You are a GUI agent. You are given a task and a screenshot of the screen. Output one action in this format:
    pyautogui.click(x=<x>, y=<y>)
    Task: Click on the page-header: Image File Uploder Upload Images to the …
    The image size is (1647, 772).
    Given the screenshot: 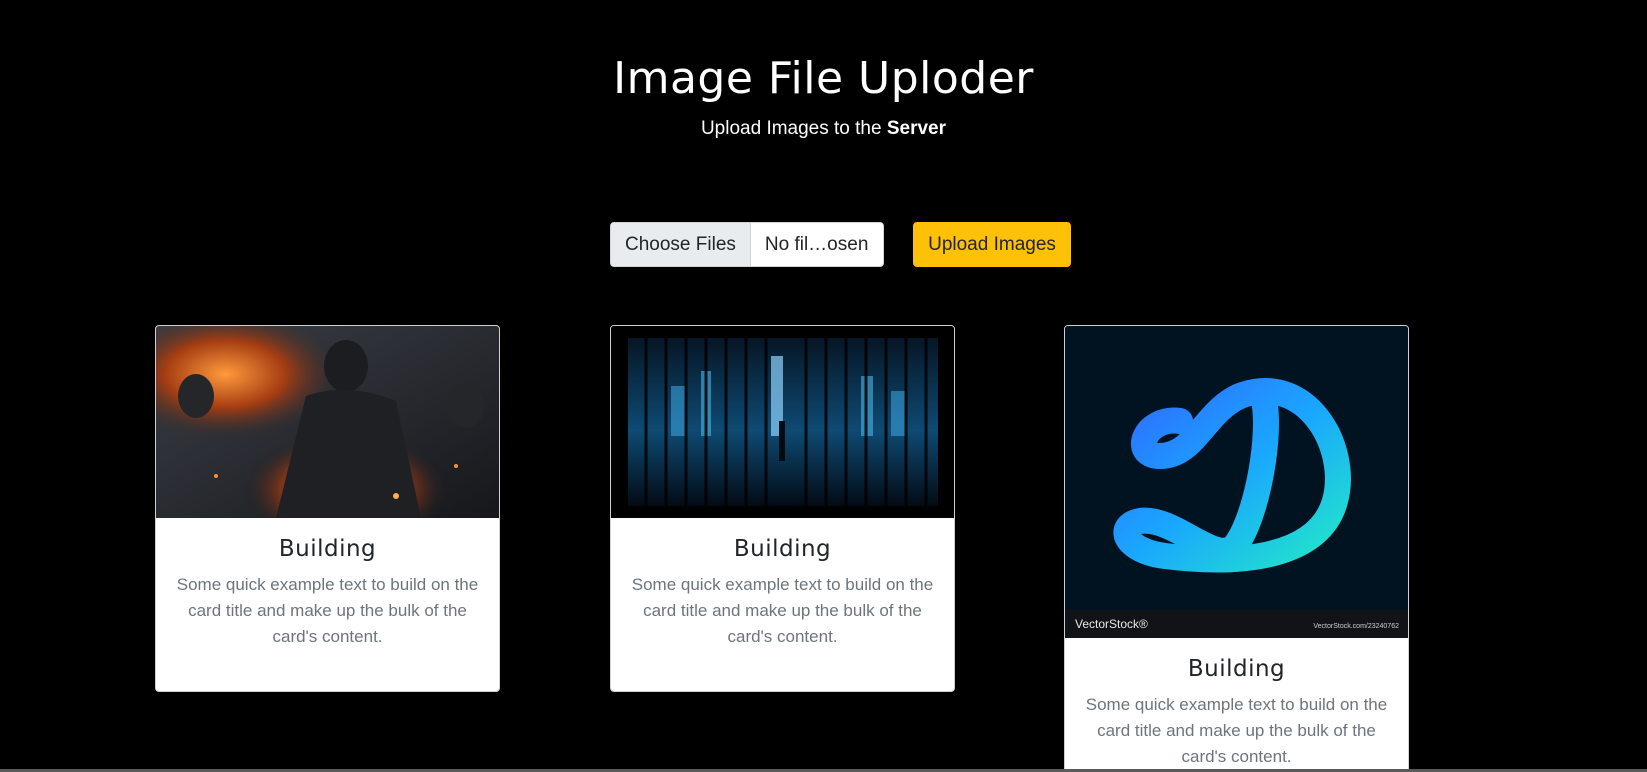 What is the action you would take?
    pyautogui.click(x=823, y=96)
    